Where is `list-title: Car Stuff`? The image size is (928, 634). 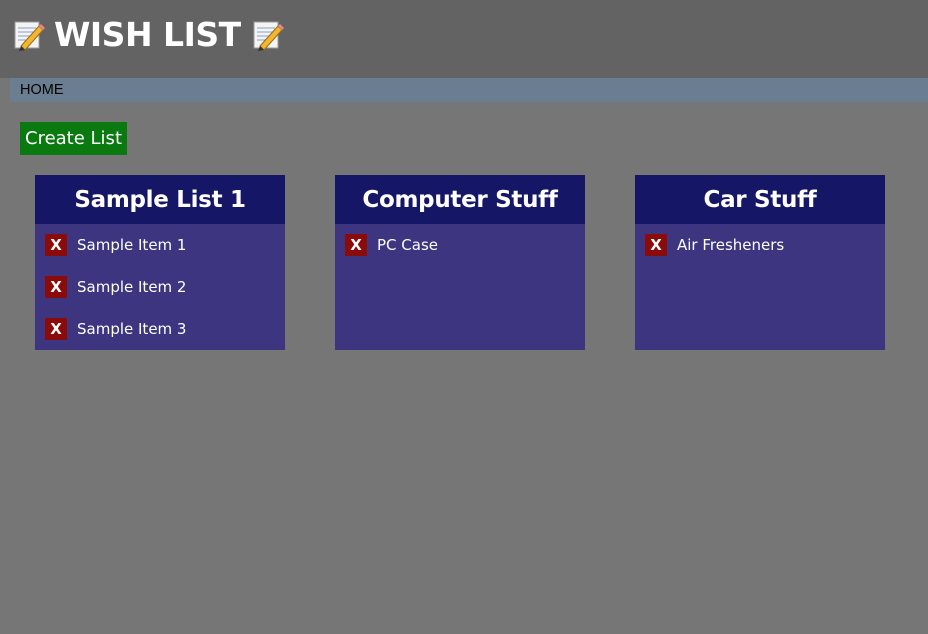
list-title: Car Stuff is located at coordinates (760, 199).